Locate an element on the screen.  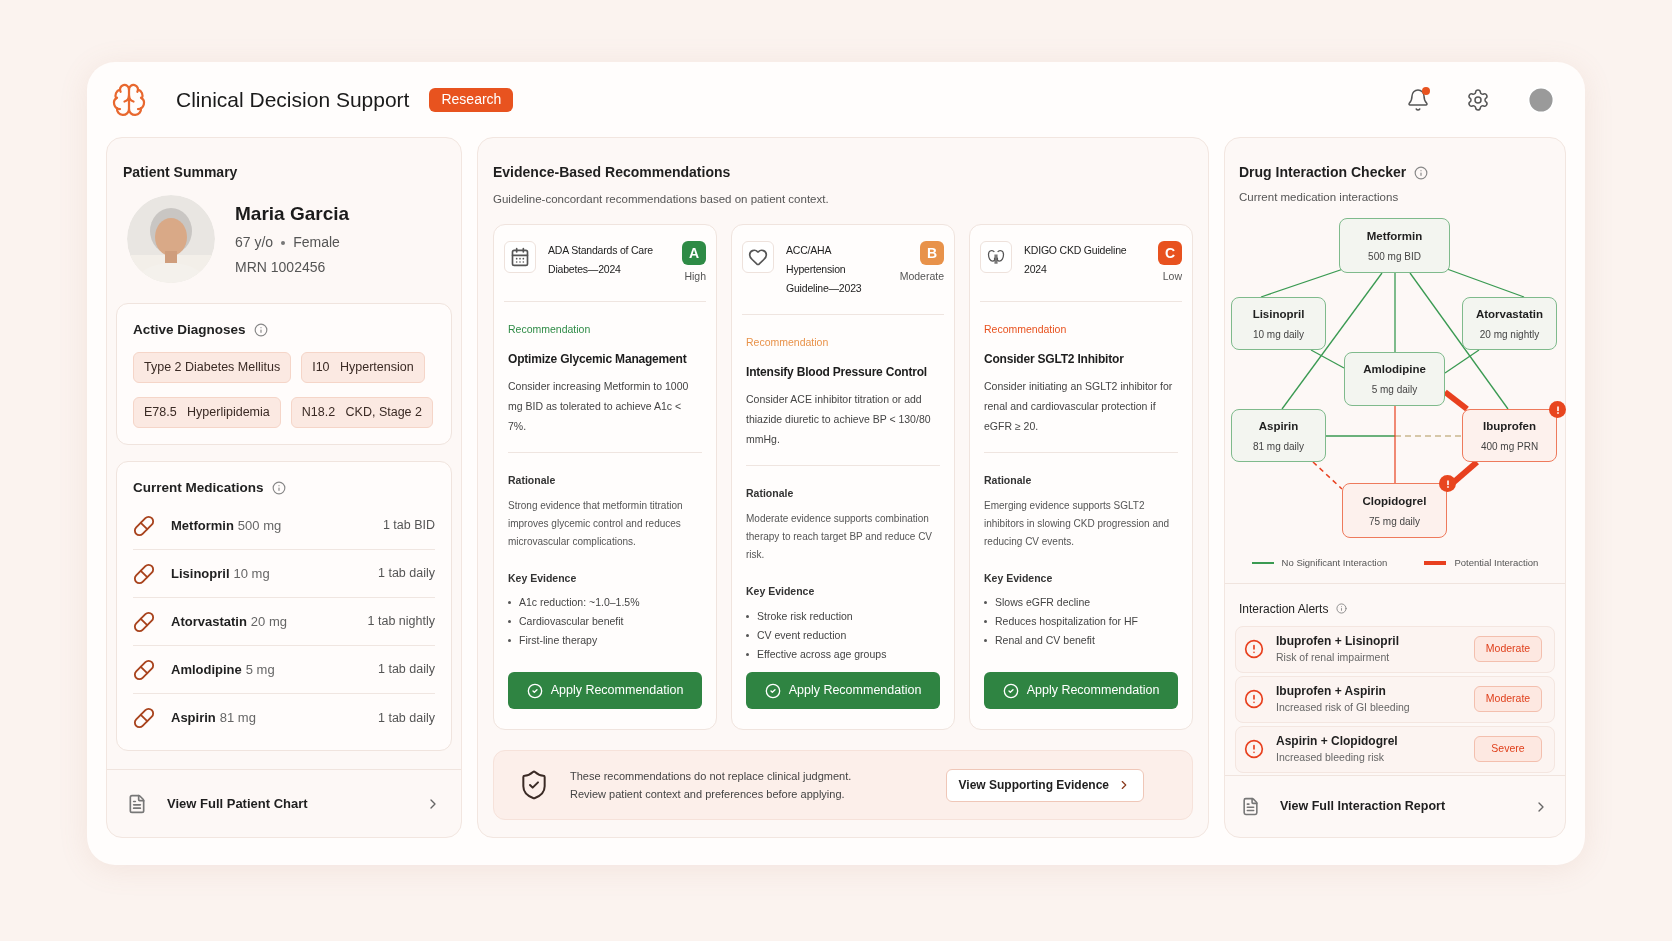
medication-dose: 5 mg is located at coordinates (260, 669).